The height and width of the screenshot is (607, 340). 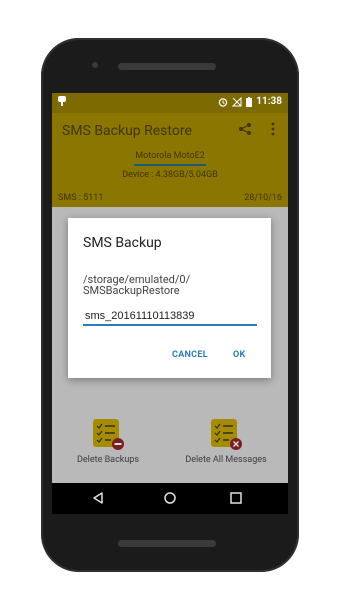 I want to click on no-signal-icon, so click(x=237, y=101).